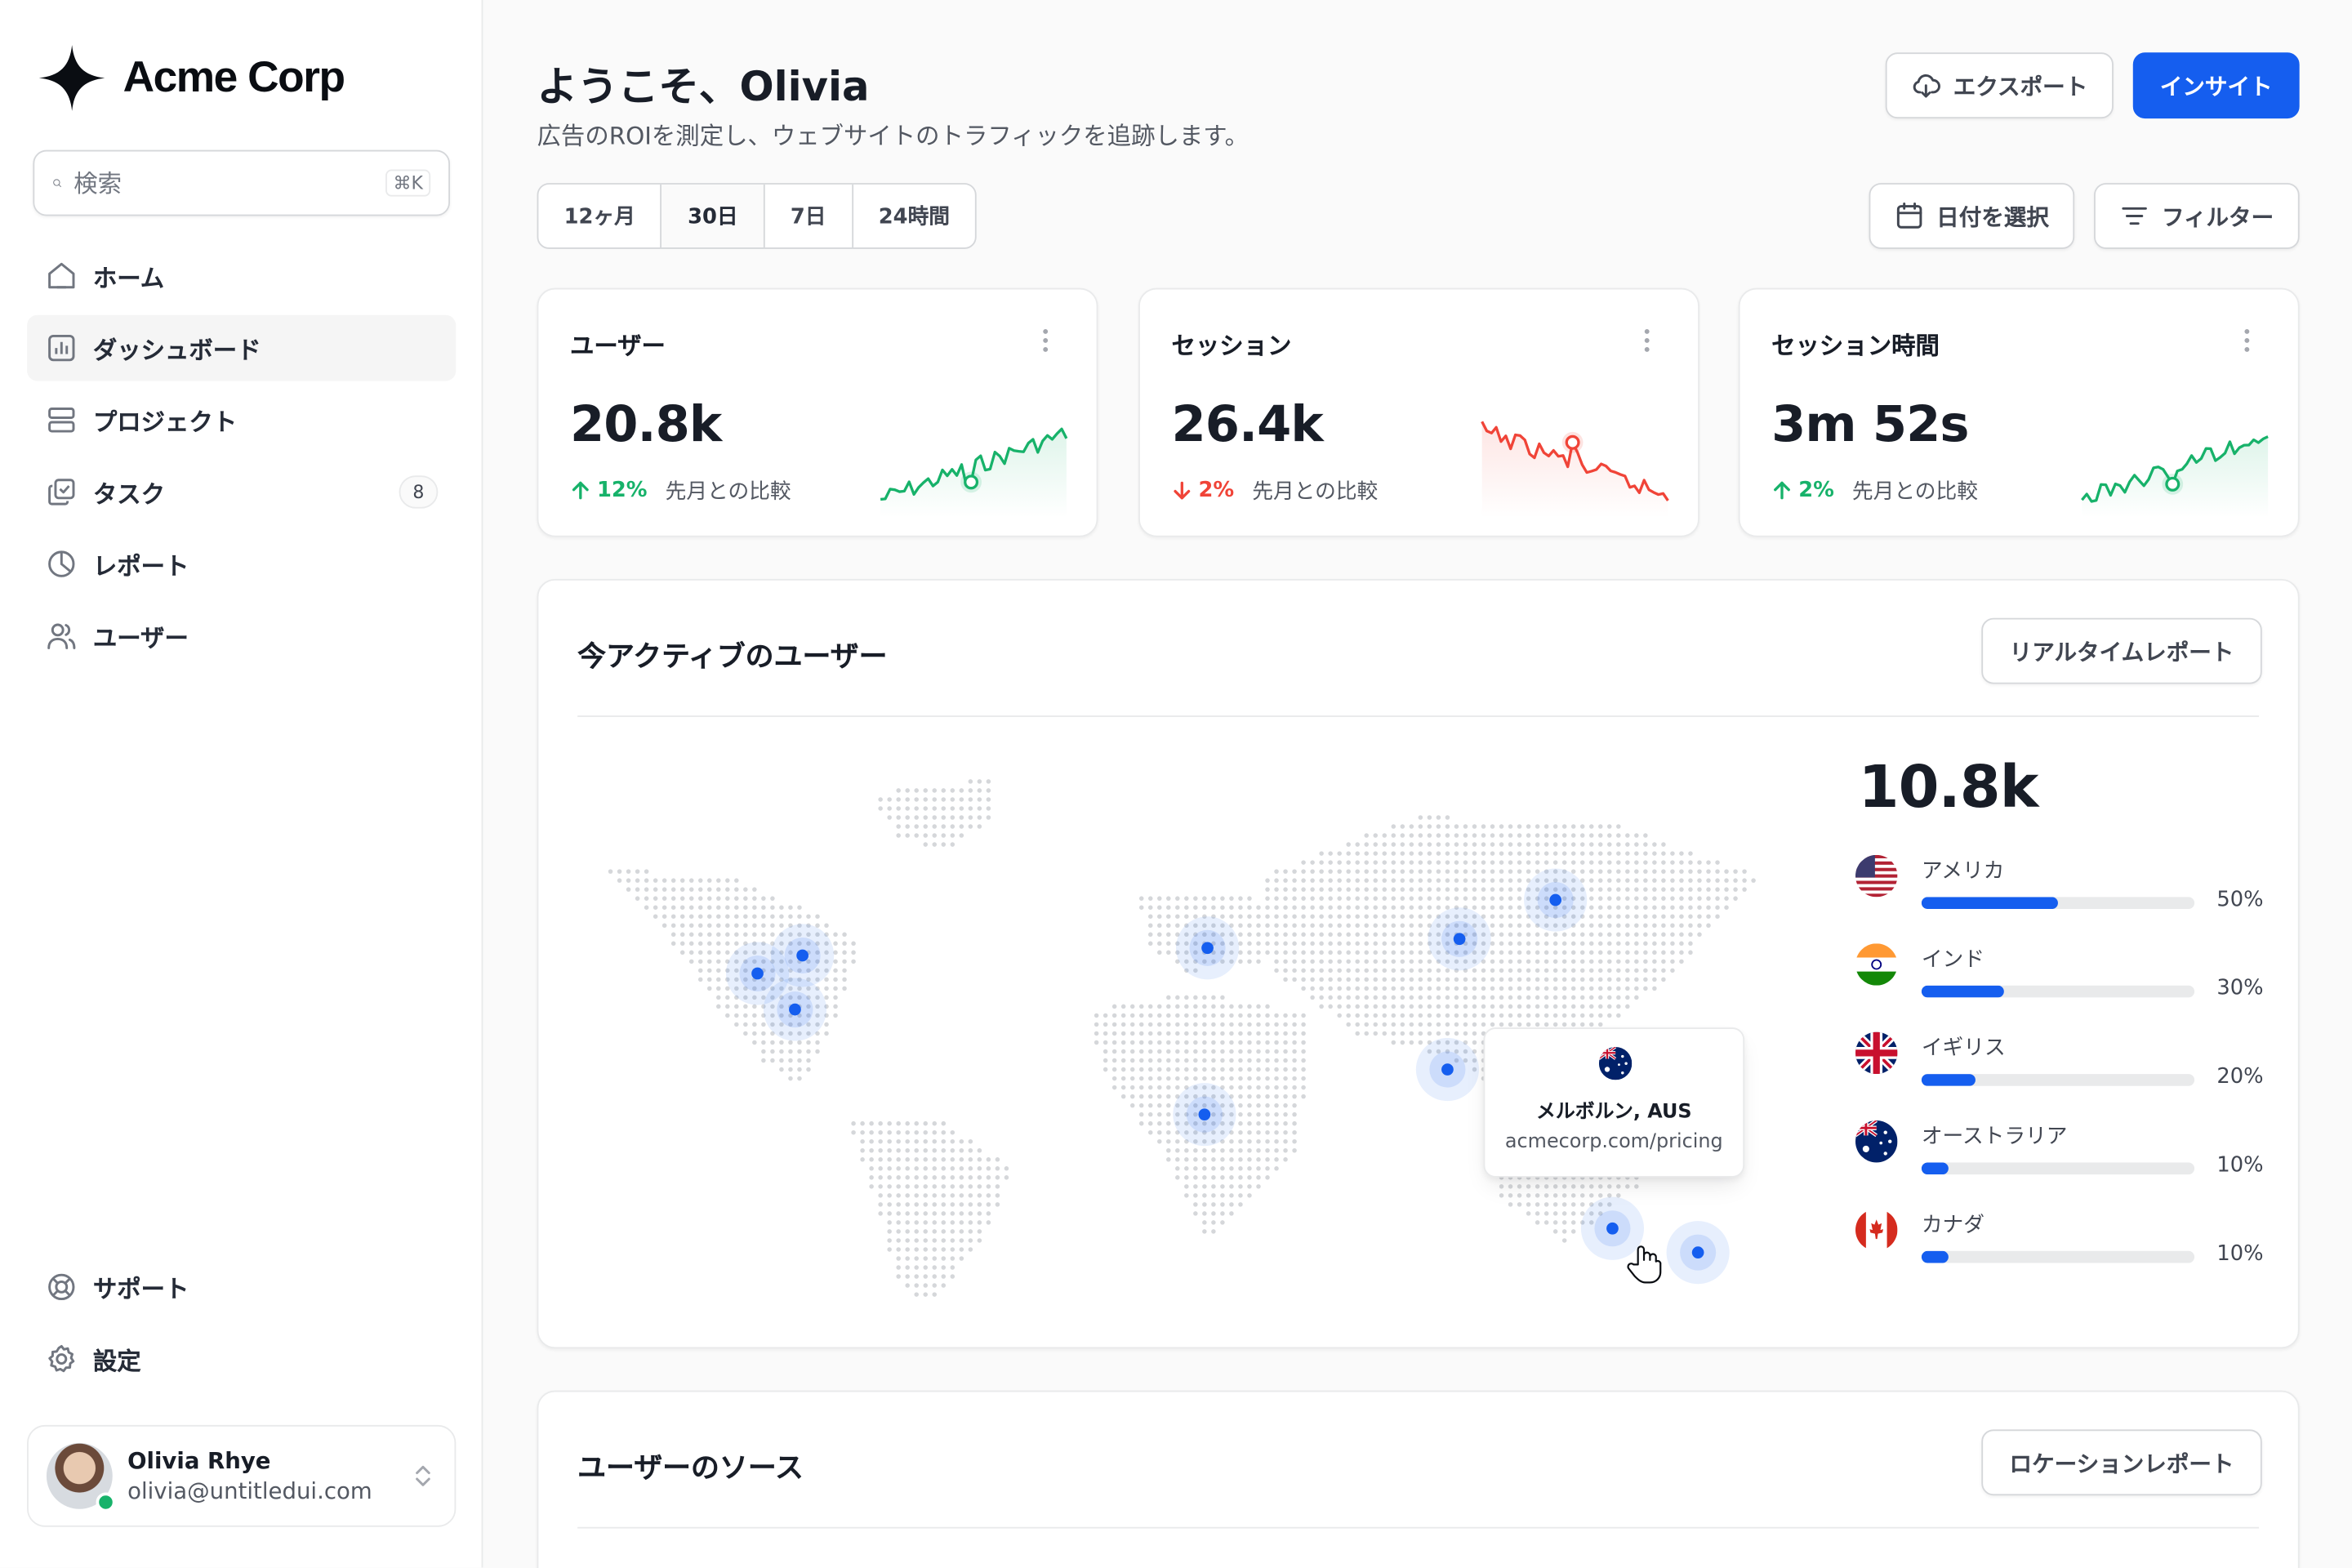 The image size is (2352, 1568). I want to click on location-report-button: ロケーションレポート, so click(2121, 1462).